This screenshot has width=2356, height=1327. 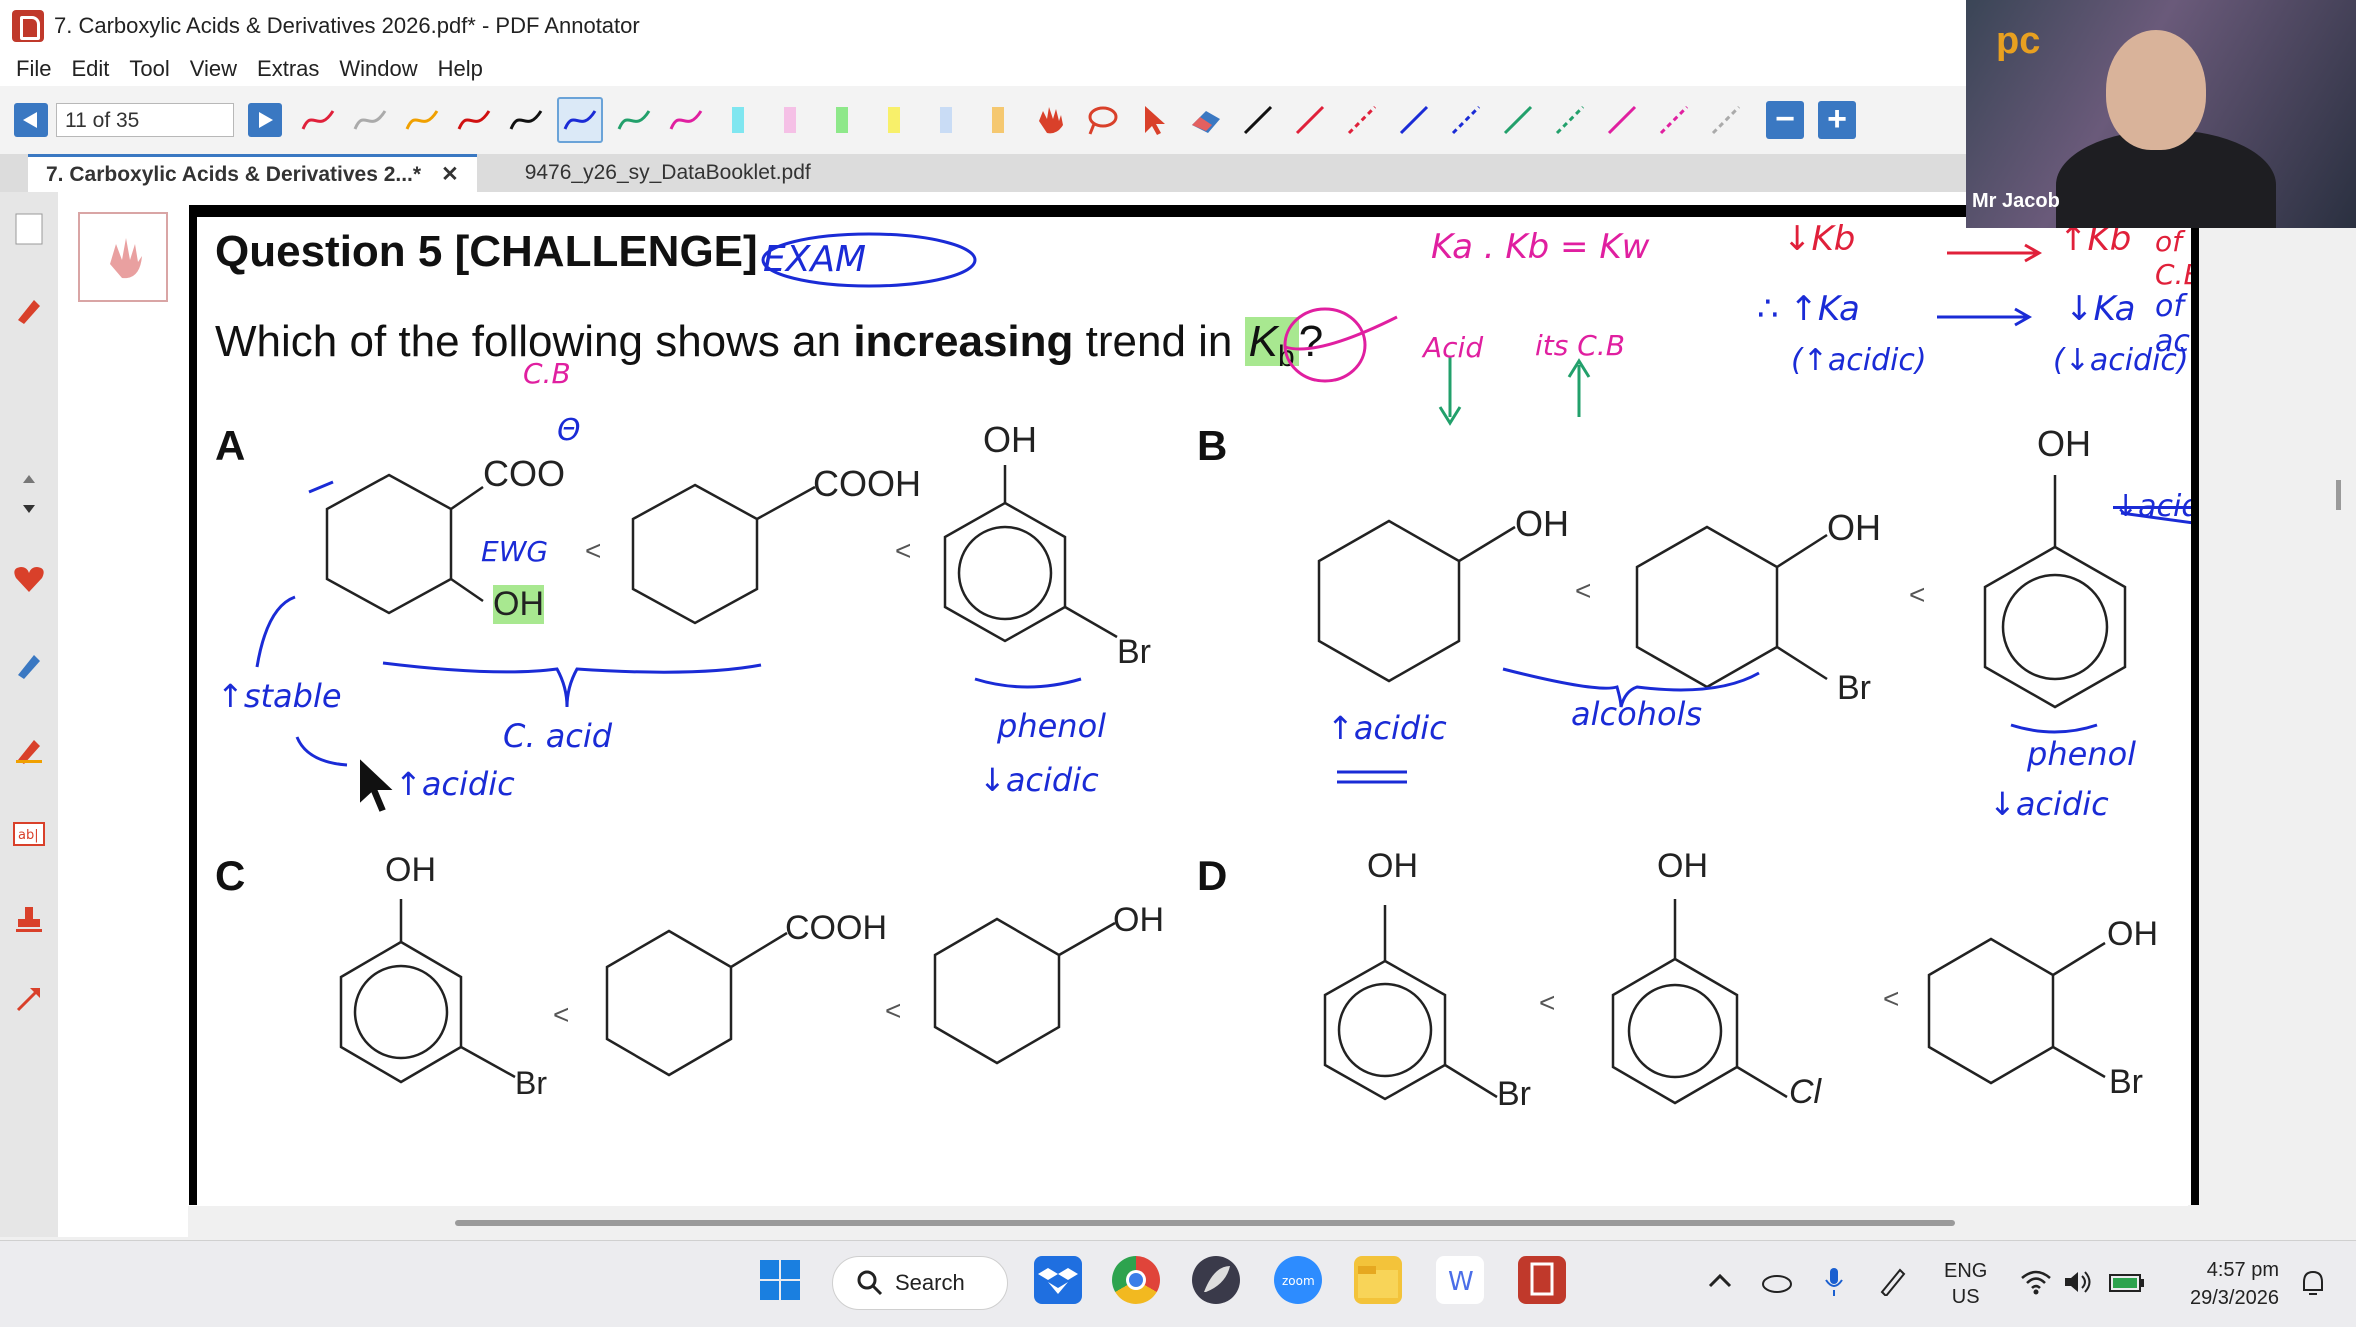 What do you see at coordinates (288, 69) in the screenshot?
I see `menu-extras: Extras` at bounding box center [288, 69].